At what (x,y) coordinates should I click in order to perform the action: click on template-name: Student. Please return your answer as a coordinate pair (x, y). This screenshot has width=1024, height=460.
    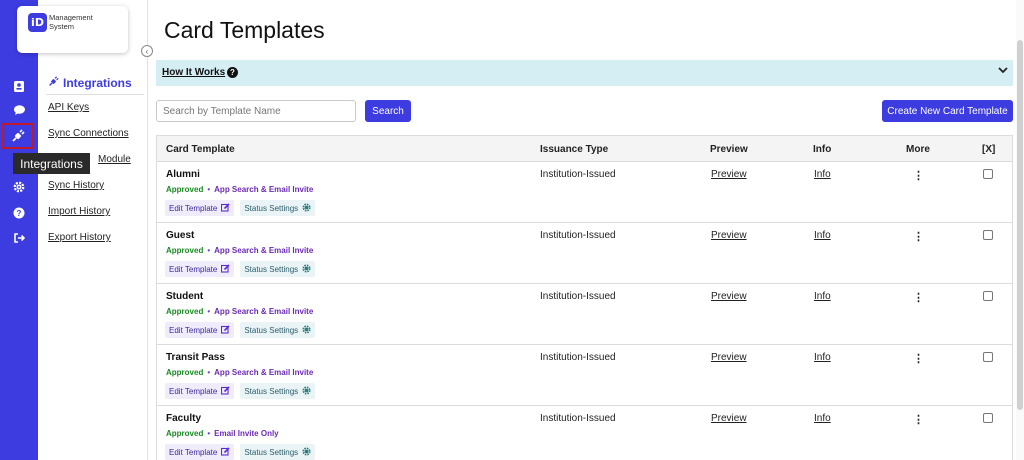
    Looking at the image, I should click on (185, 296).